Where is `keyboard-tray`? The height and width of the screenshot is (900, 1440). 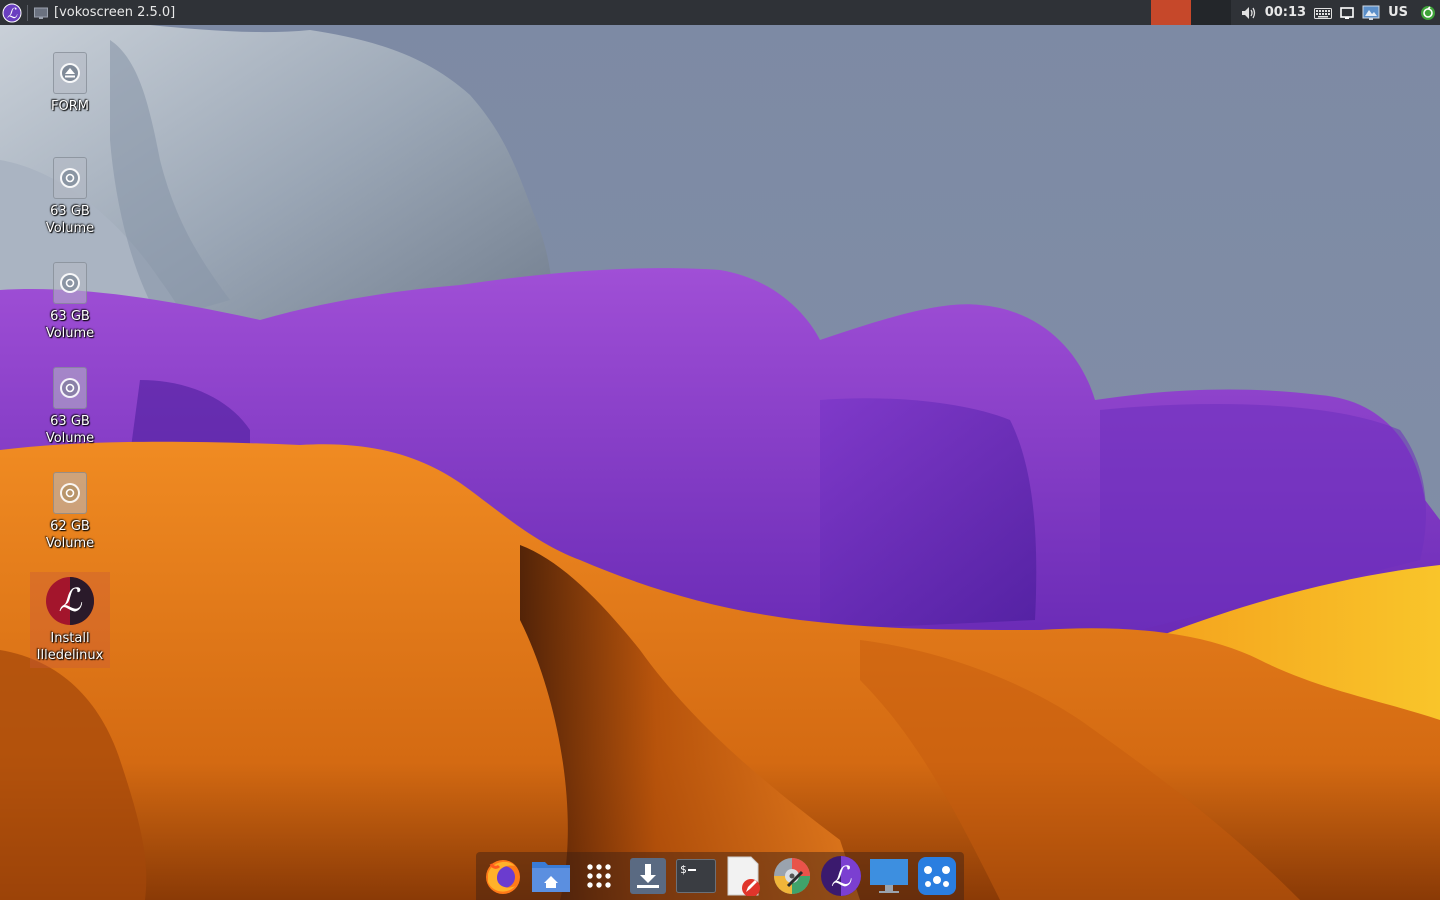
keyboard-tray is located at coordinates (1323, 12).